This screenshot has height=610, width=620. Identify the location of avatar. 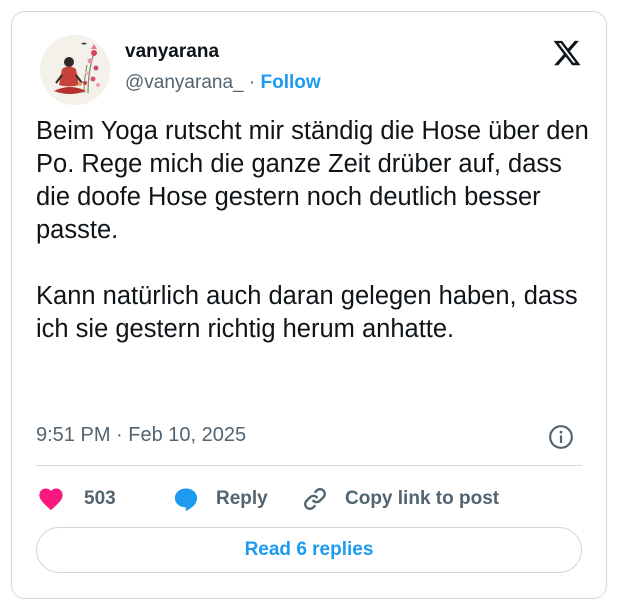
(75, 70).